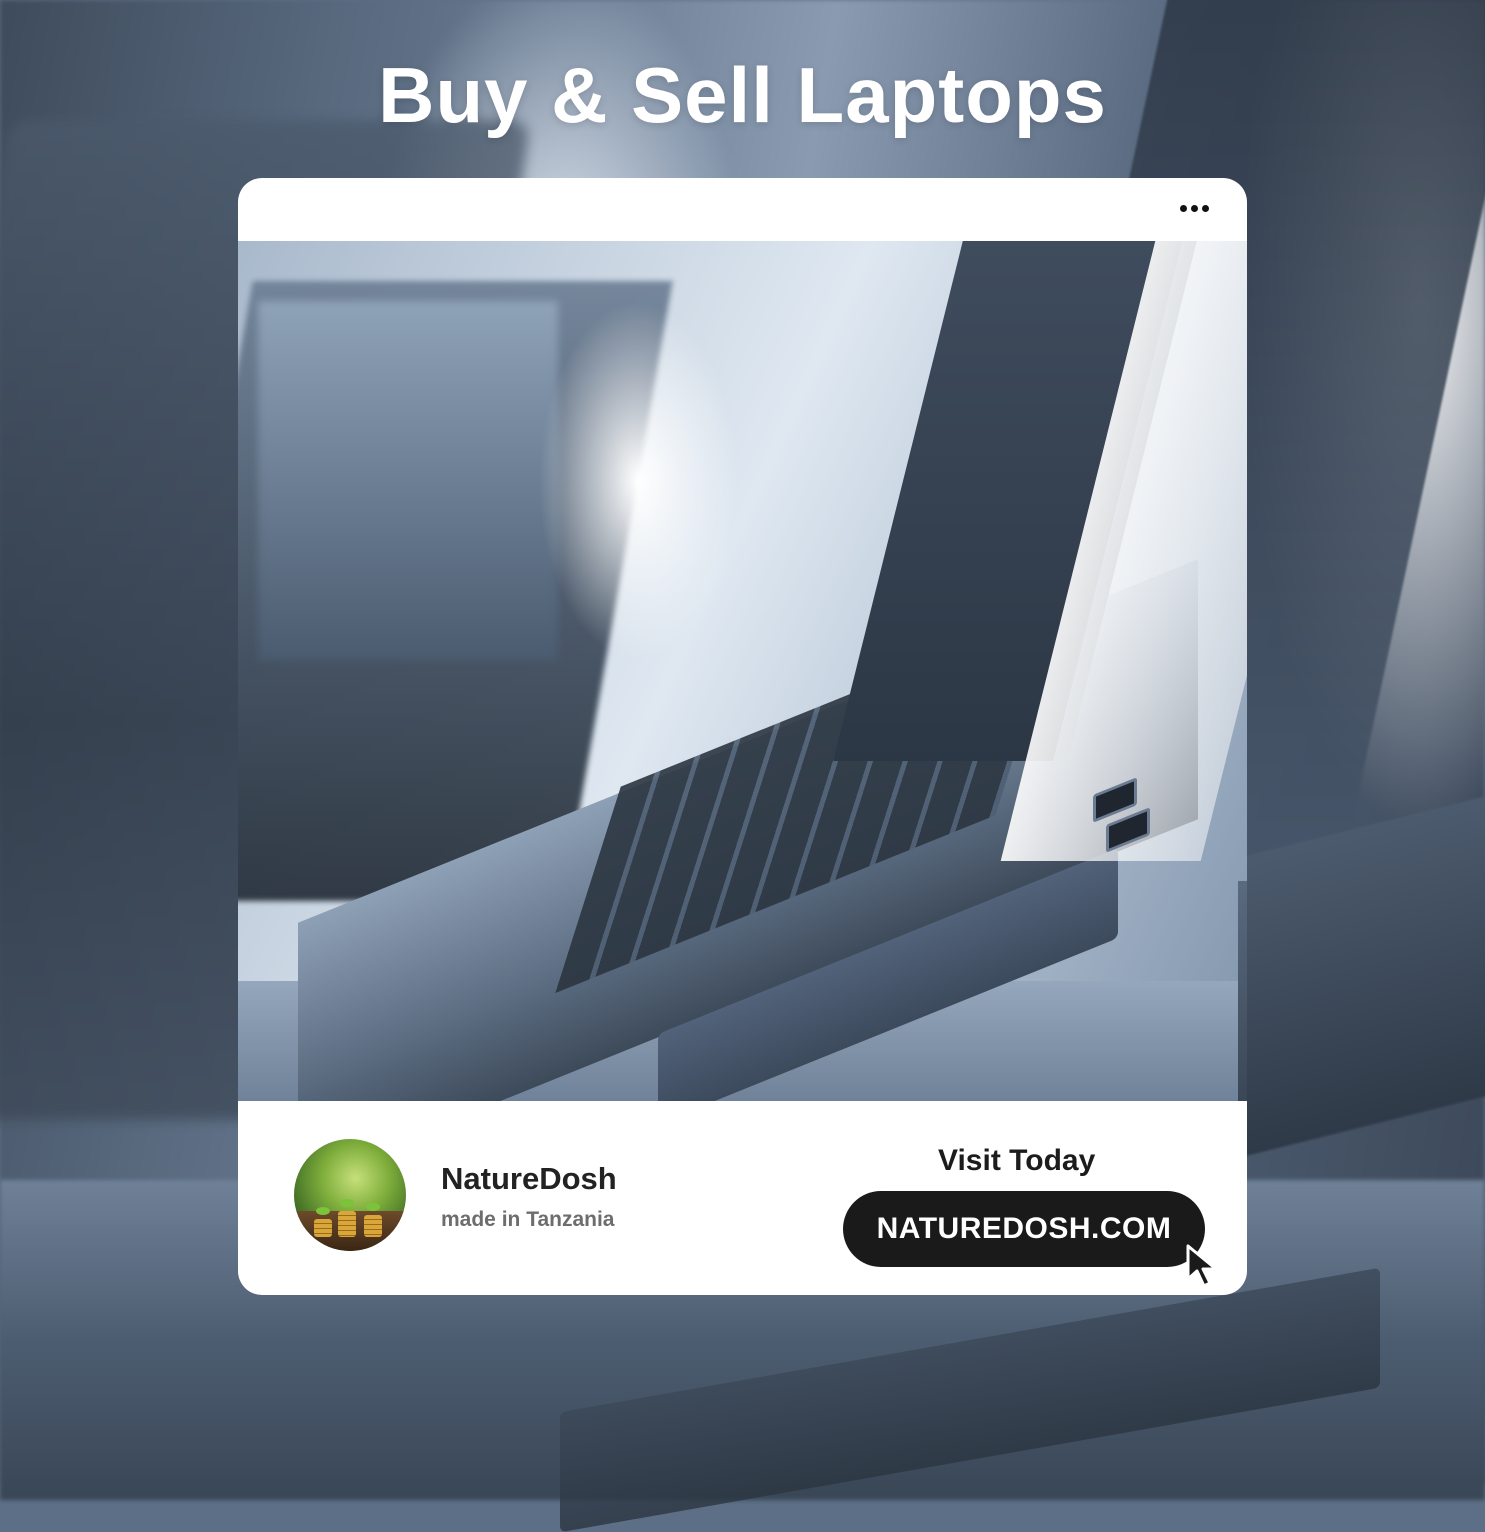 Image resolution: width=1485 pixels, height=1532 pixels. I want to click on brand-name: NatureDosh, so click(529, 1178).